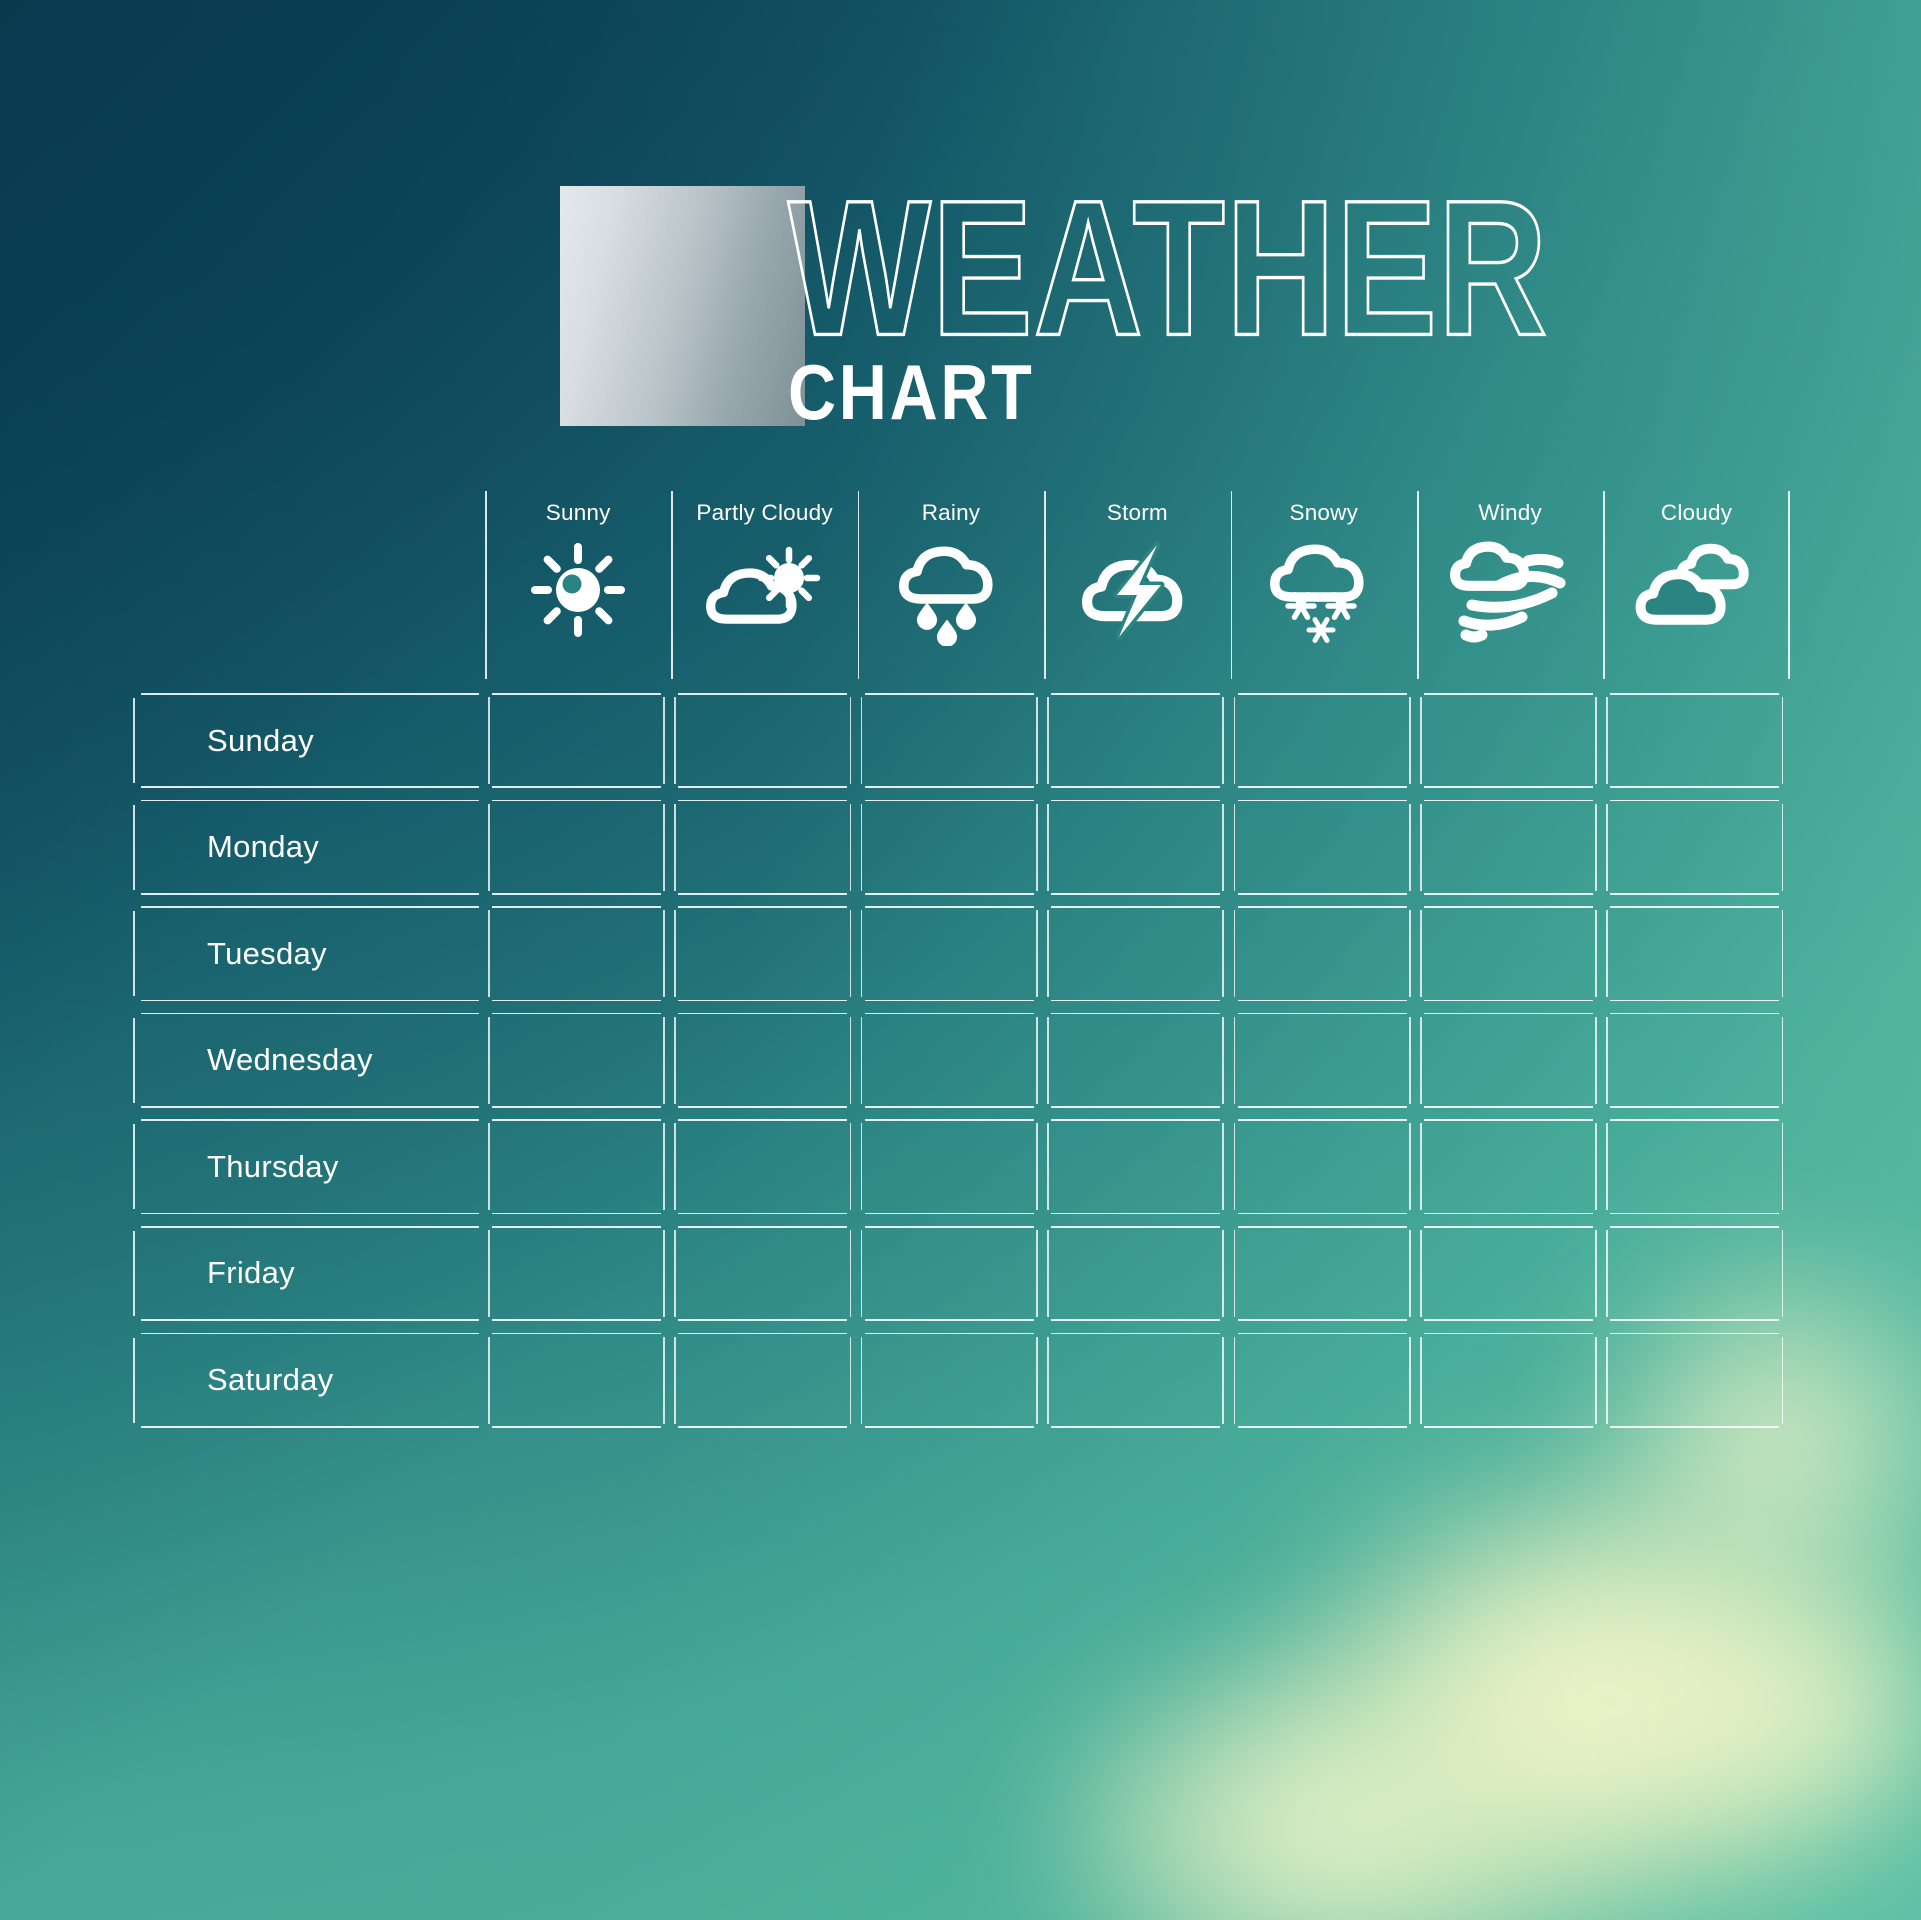 The width and height of the screenshot is (1921, 1920). I want to click on checkbox-cell-tuesday-sunny, so click(576, 954).